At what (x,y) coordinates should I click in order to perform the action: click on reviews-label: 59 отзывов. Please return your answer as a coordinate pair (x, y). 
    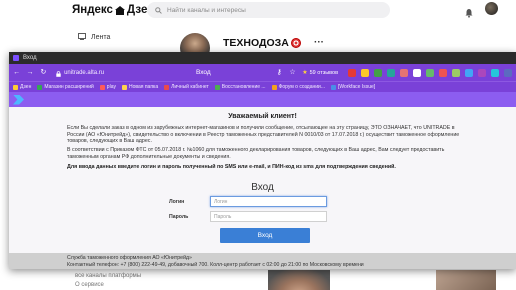
    Looking at the image, I should click on (324, 72).